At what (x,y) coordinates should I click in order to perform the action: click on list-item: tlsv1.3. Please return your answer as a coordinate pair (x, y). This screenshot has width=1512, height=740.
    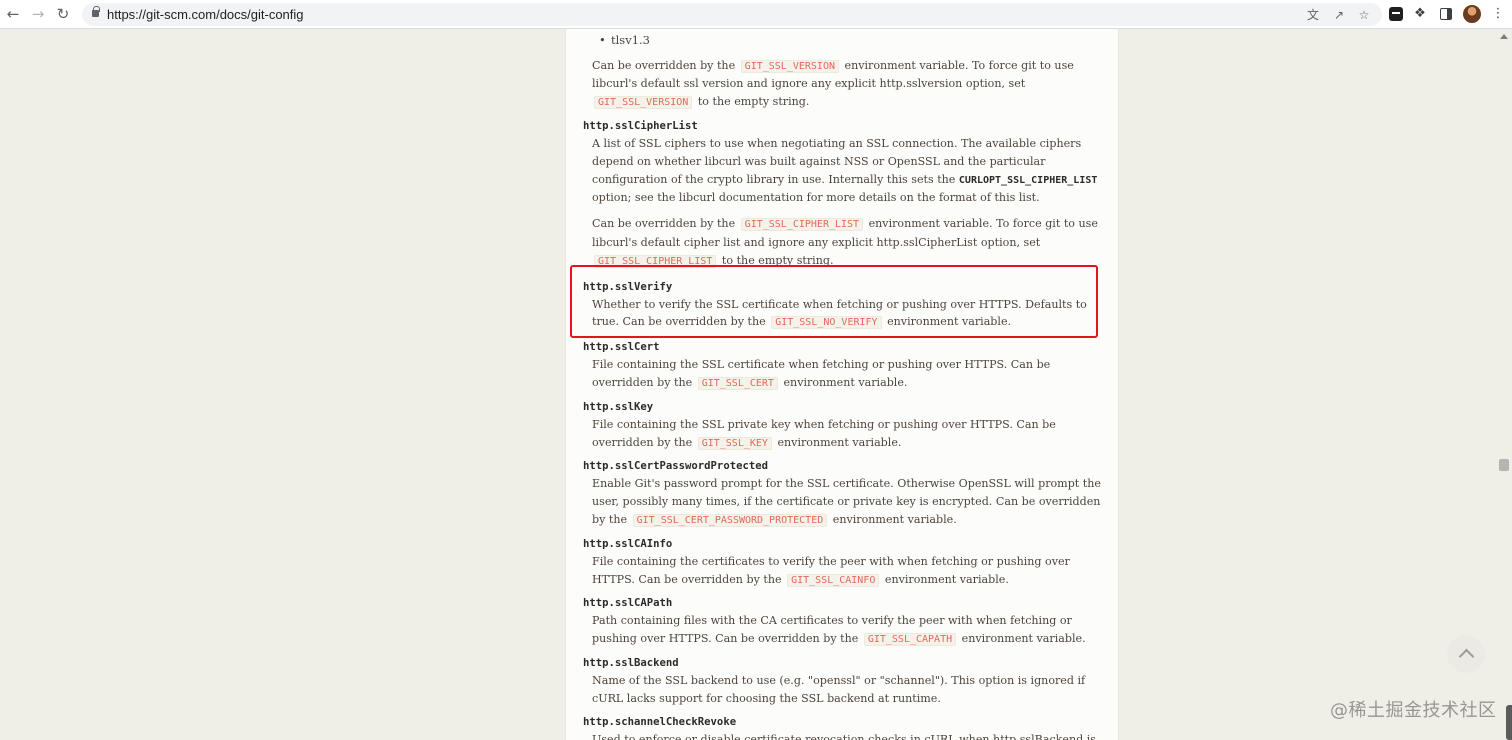
    Looking at the image, I should click on (857, 41).